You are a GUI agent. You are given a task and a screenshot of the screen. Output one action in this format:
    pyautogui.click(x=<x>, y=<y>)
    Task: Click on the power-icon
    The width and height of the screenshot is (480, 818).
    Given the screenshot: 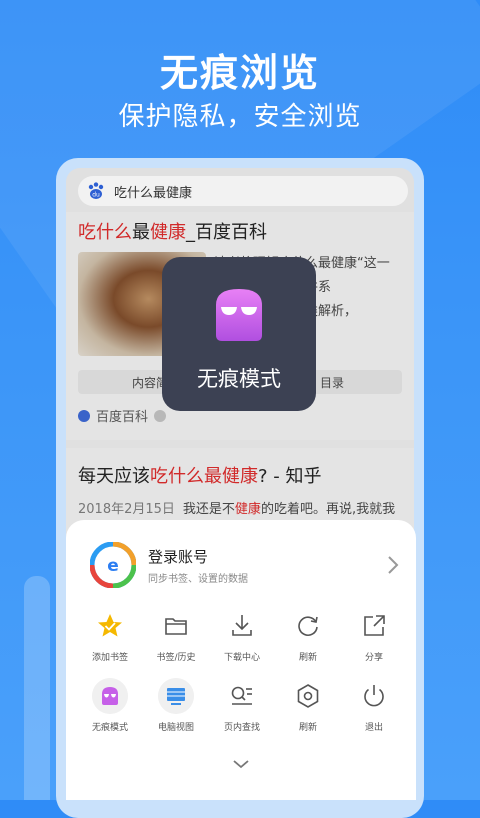 What is the action you would take?
    pyautogui.click(x=374, y=696)
    